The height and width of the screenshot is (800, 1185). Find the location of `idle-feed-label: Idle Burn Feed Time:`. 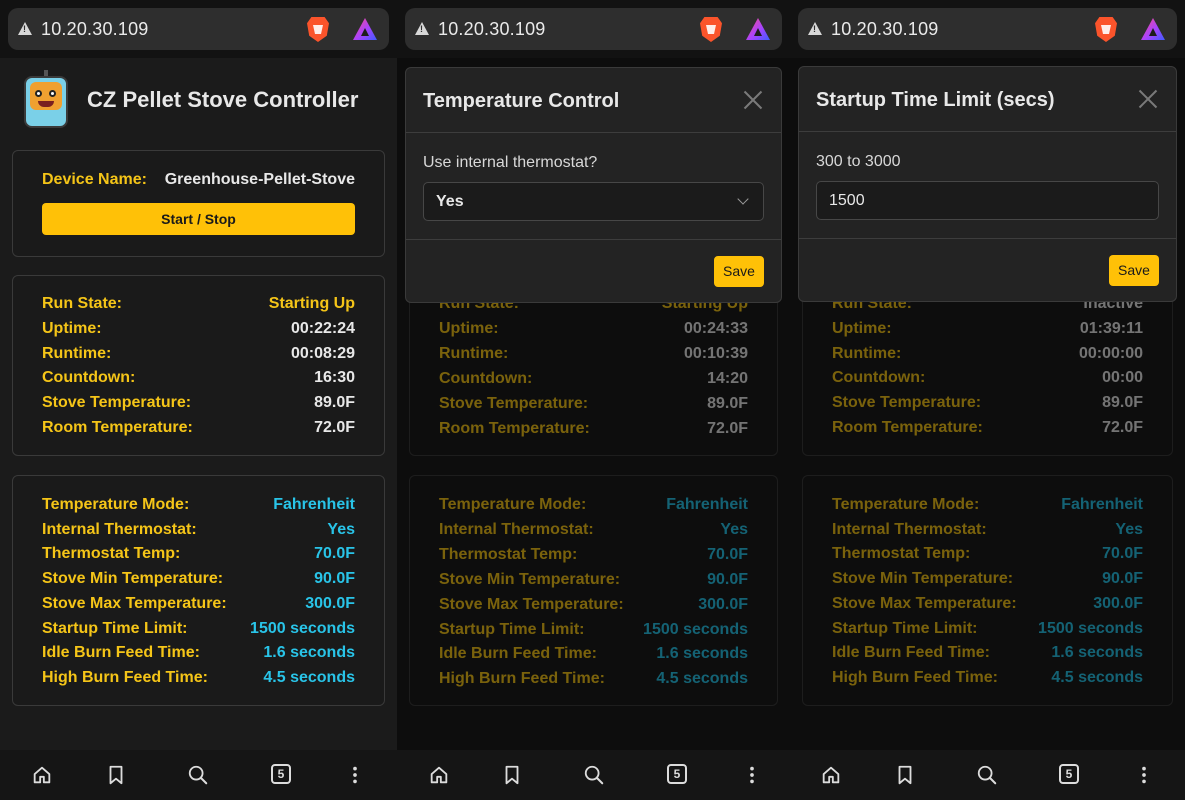

idle-feed-label: Idle Burn Feed Time: is located at coordinates (121, 652).